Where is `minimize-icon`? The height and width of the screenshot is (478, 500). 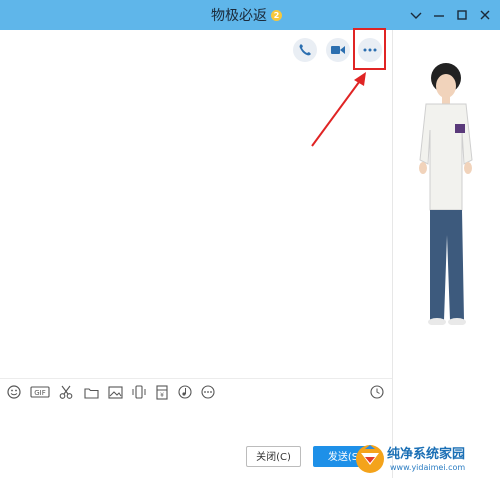
minimize-icon is located at coordinates (439, 15).